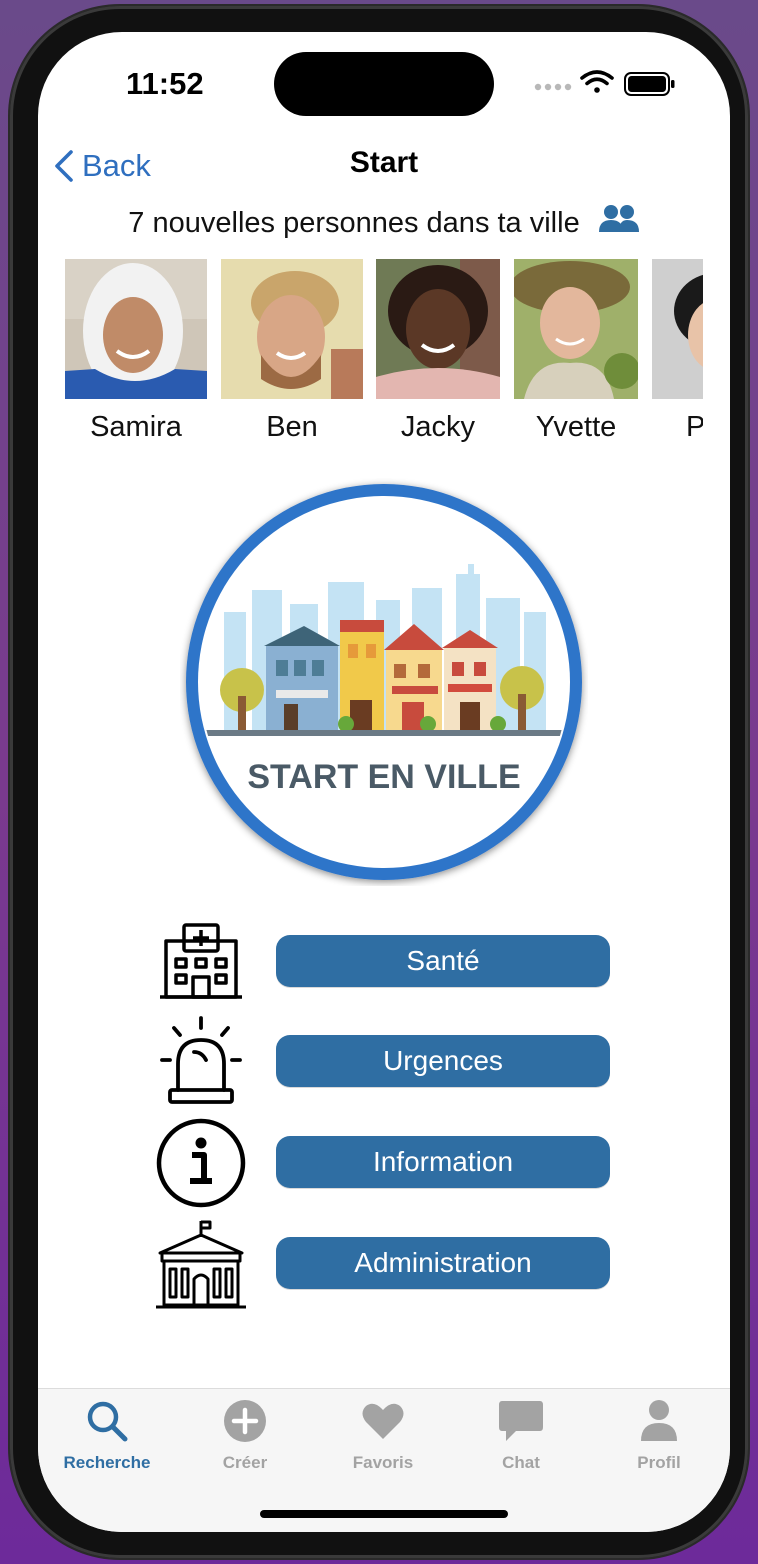 This screenshot has width=758, height=1564. Describe the element at coordinates (383, 777) in the screenshot. I see `logo-wordmark: START EN VILLE` at that location.